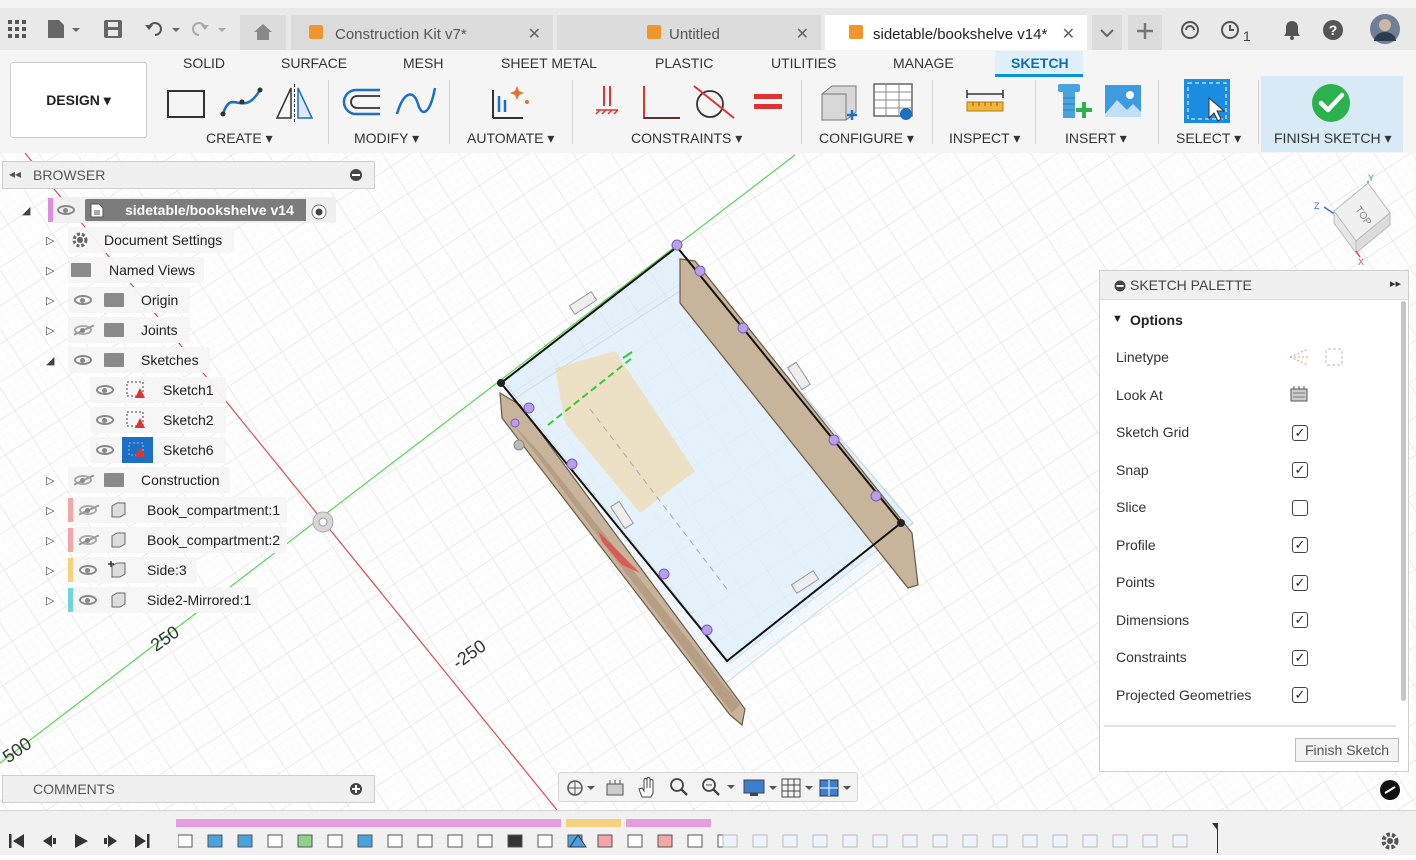  I want to click on text-commands-icon, so click(1390, 792).